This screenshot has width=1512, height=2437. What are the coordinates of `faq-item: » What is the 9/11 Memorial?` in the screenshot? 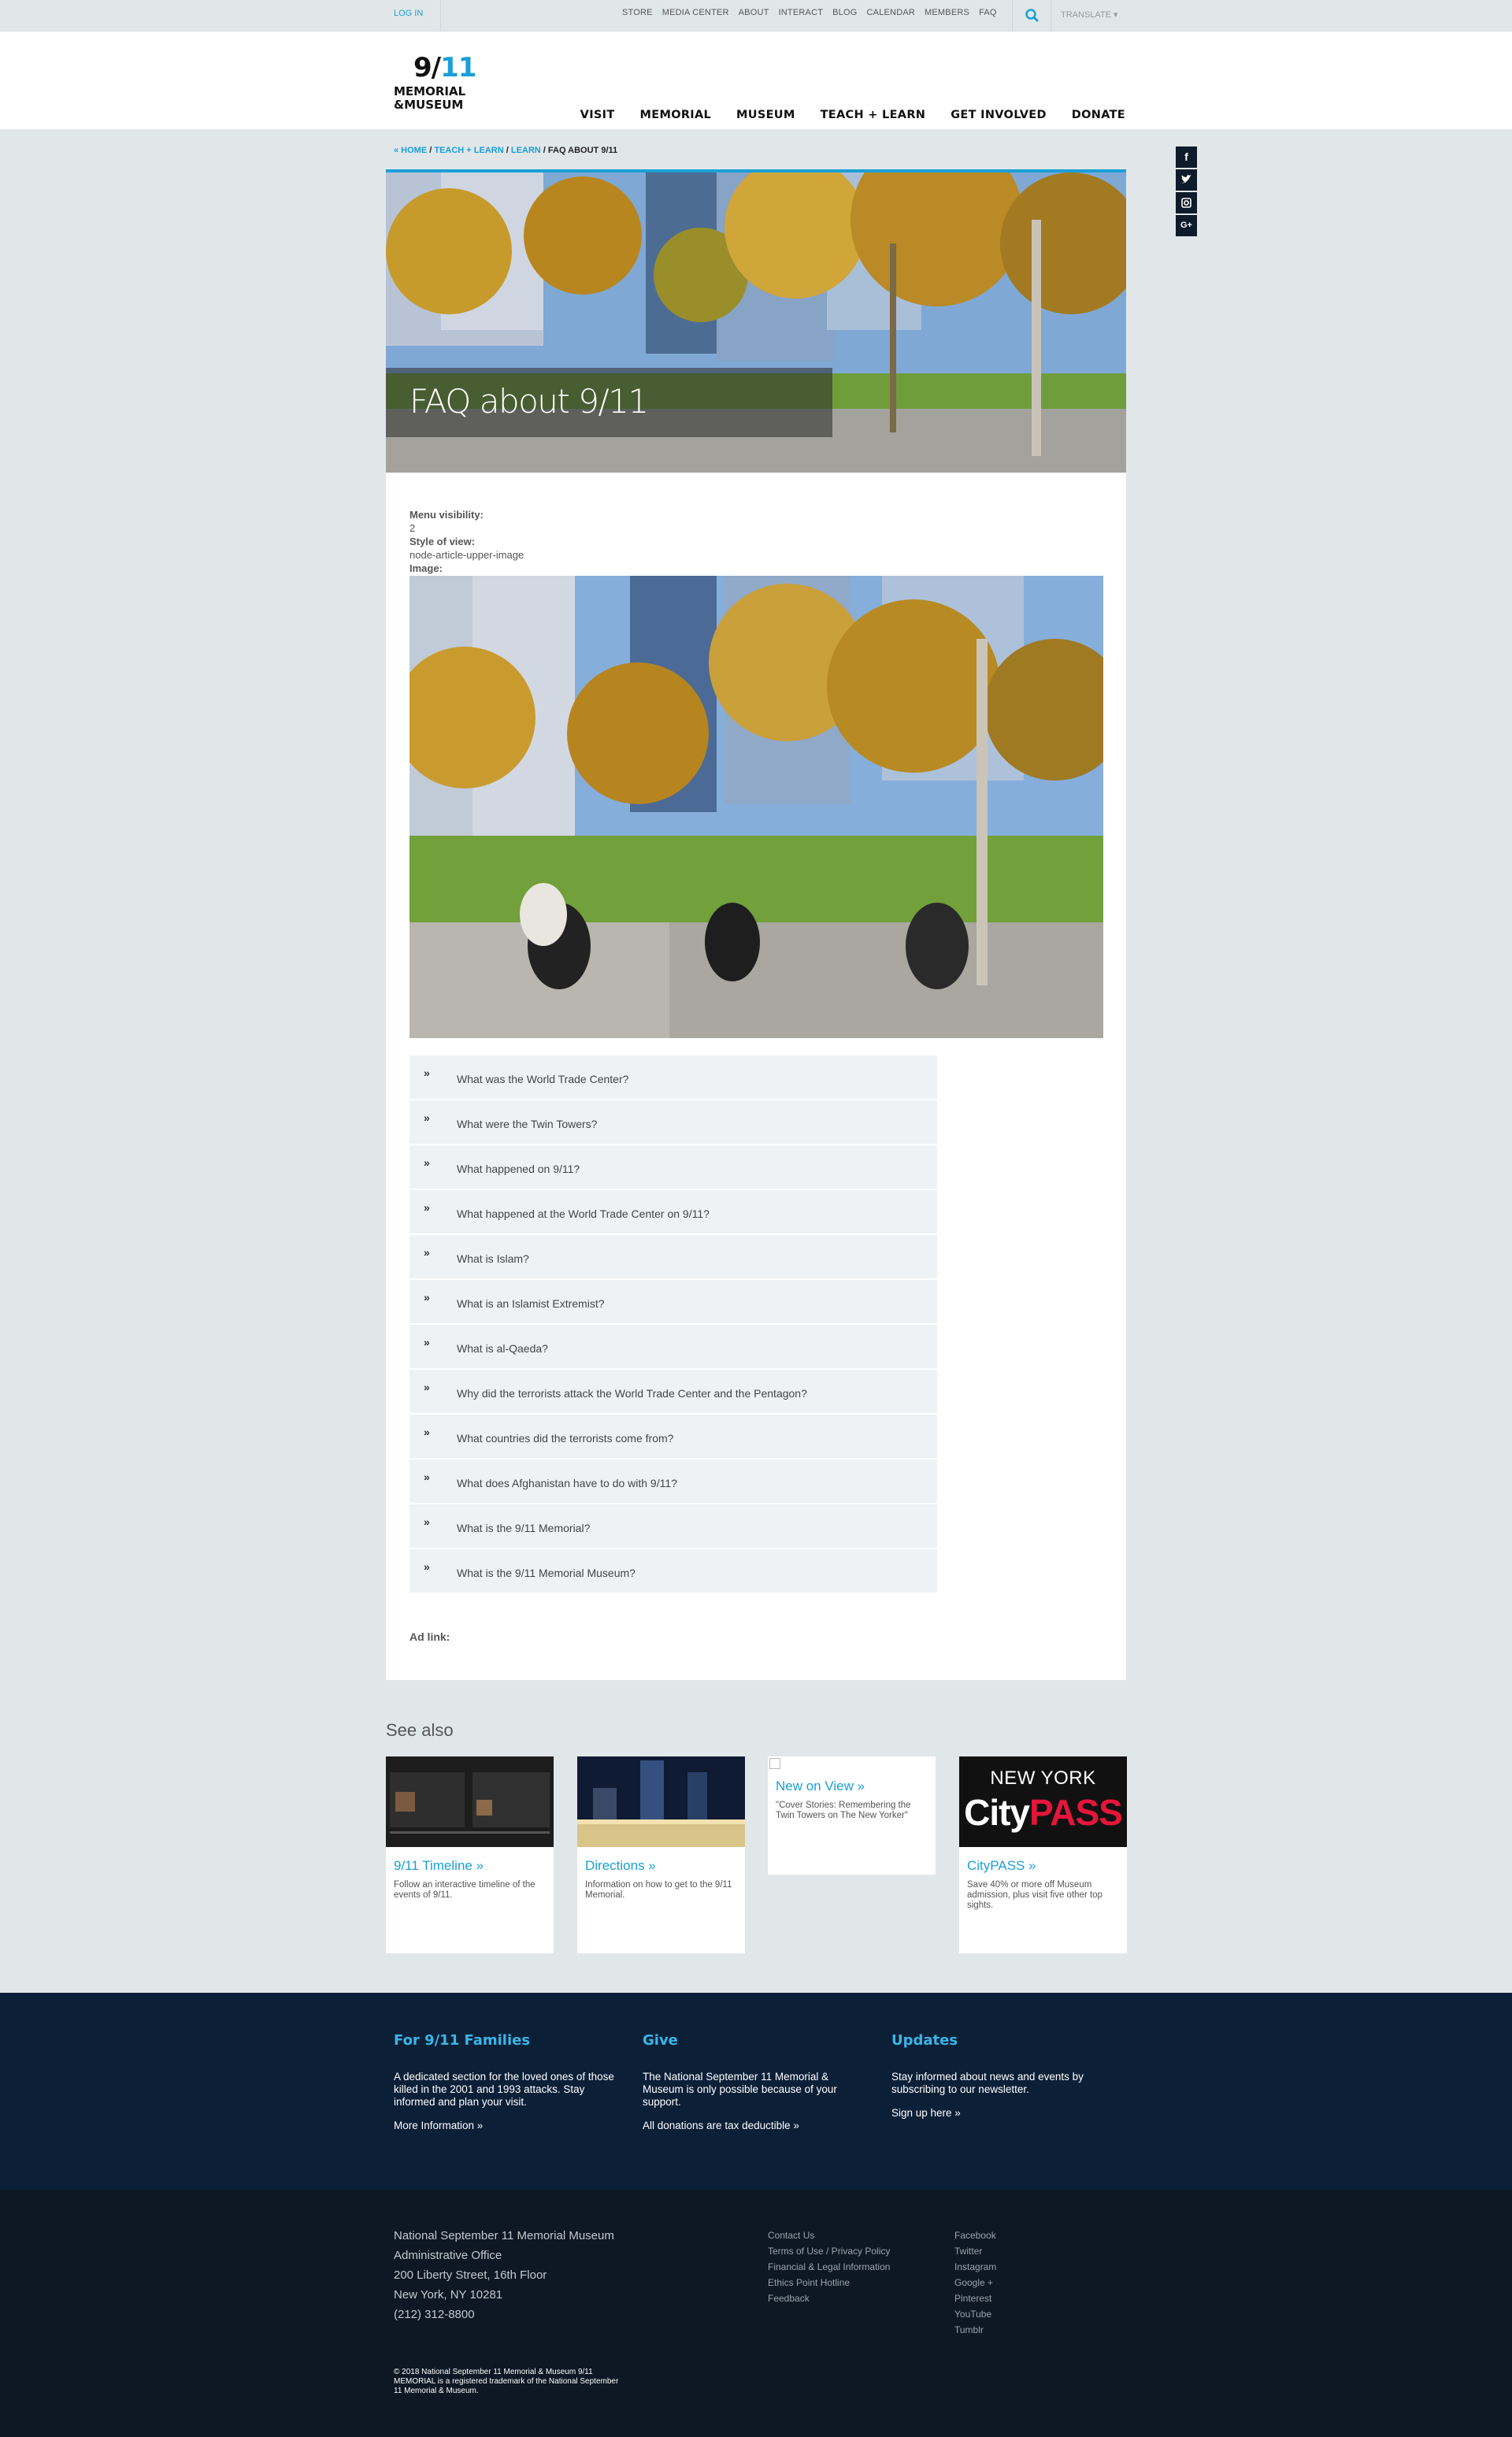 It's located at (673, 1526).